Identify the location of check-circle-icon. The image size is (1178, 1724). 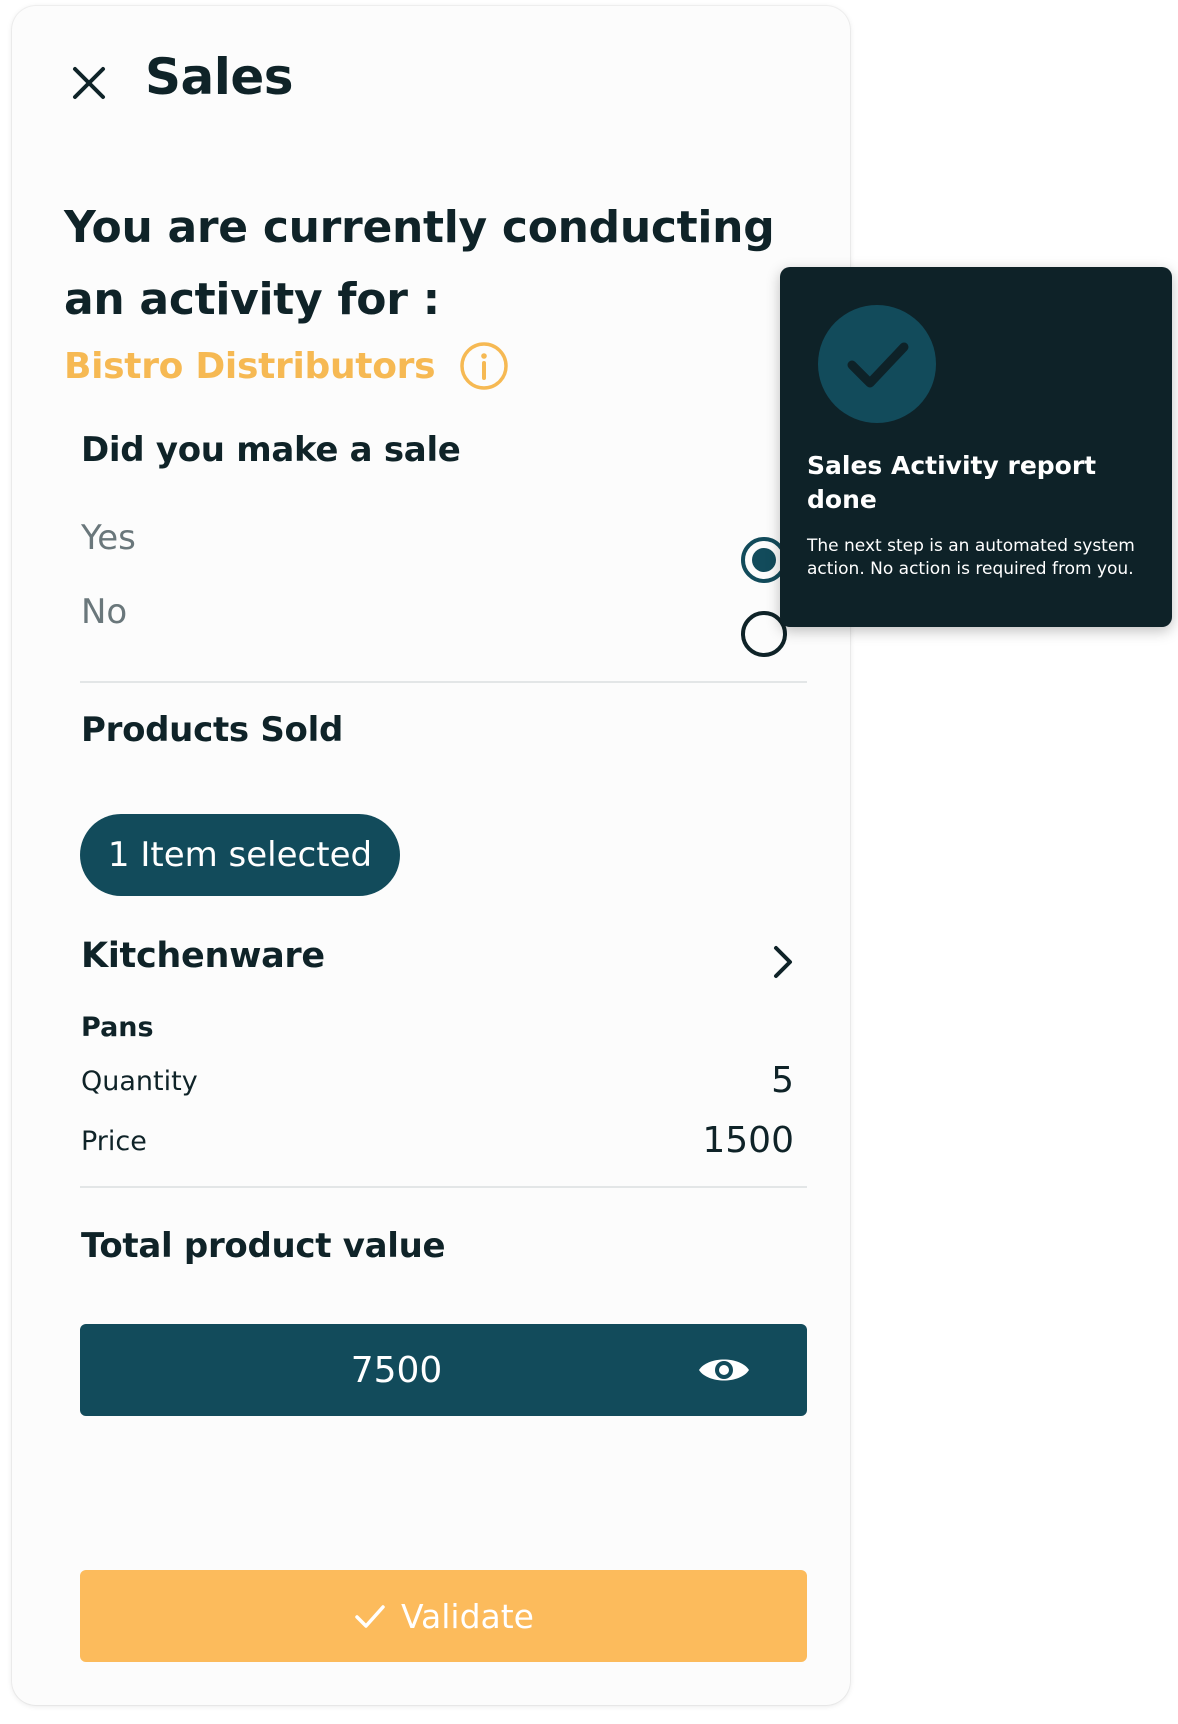
(877, 364).